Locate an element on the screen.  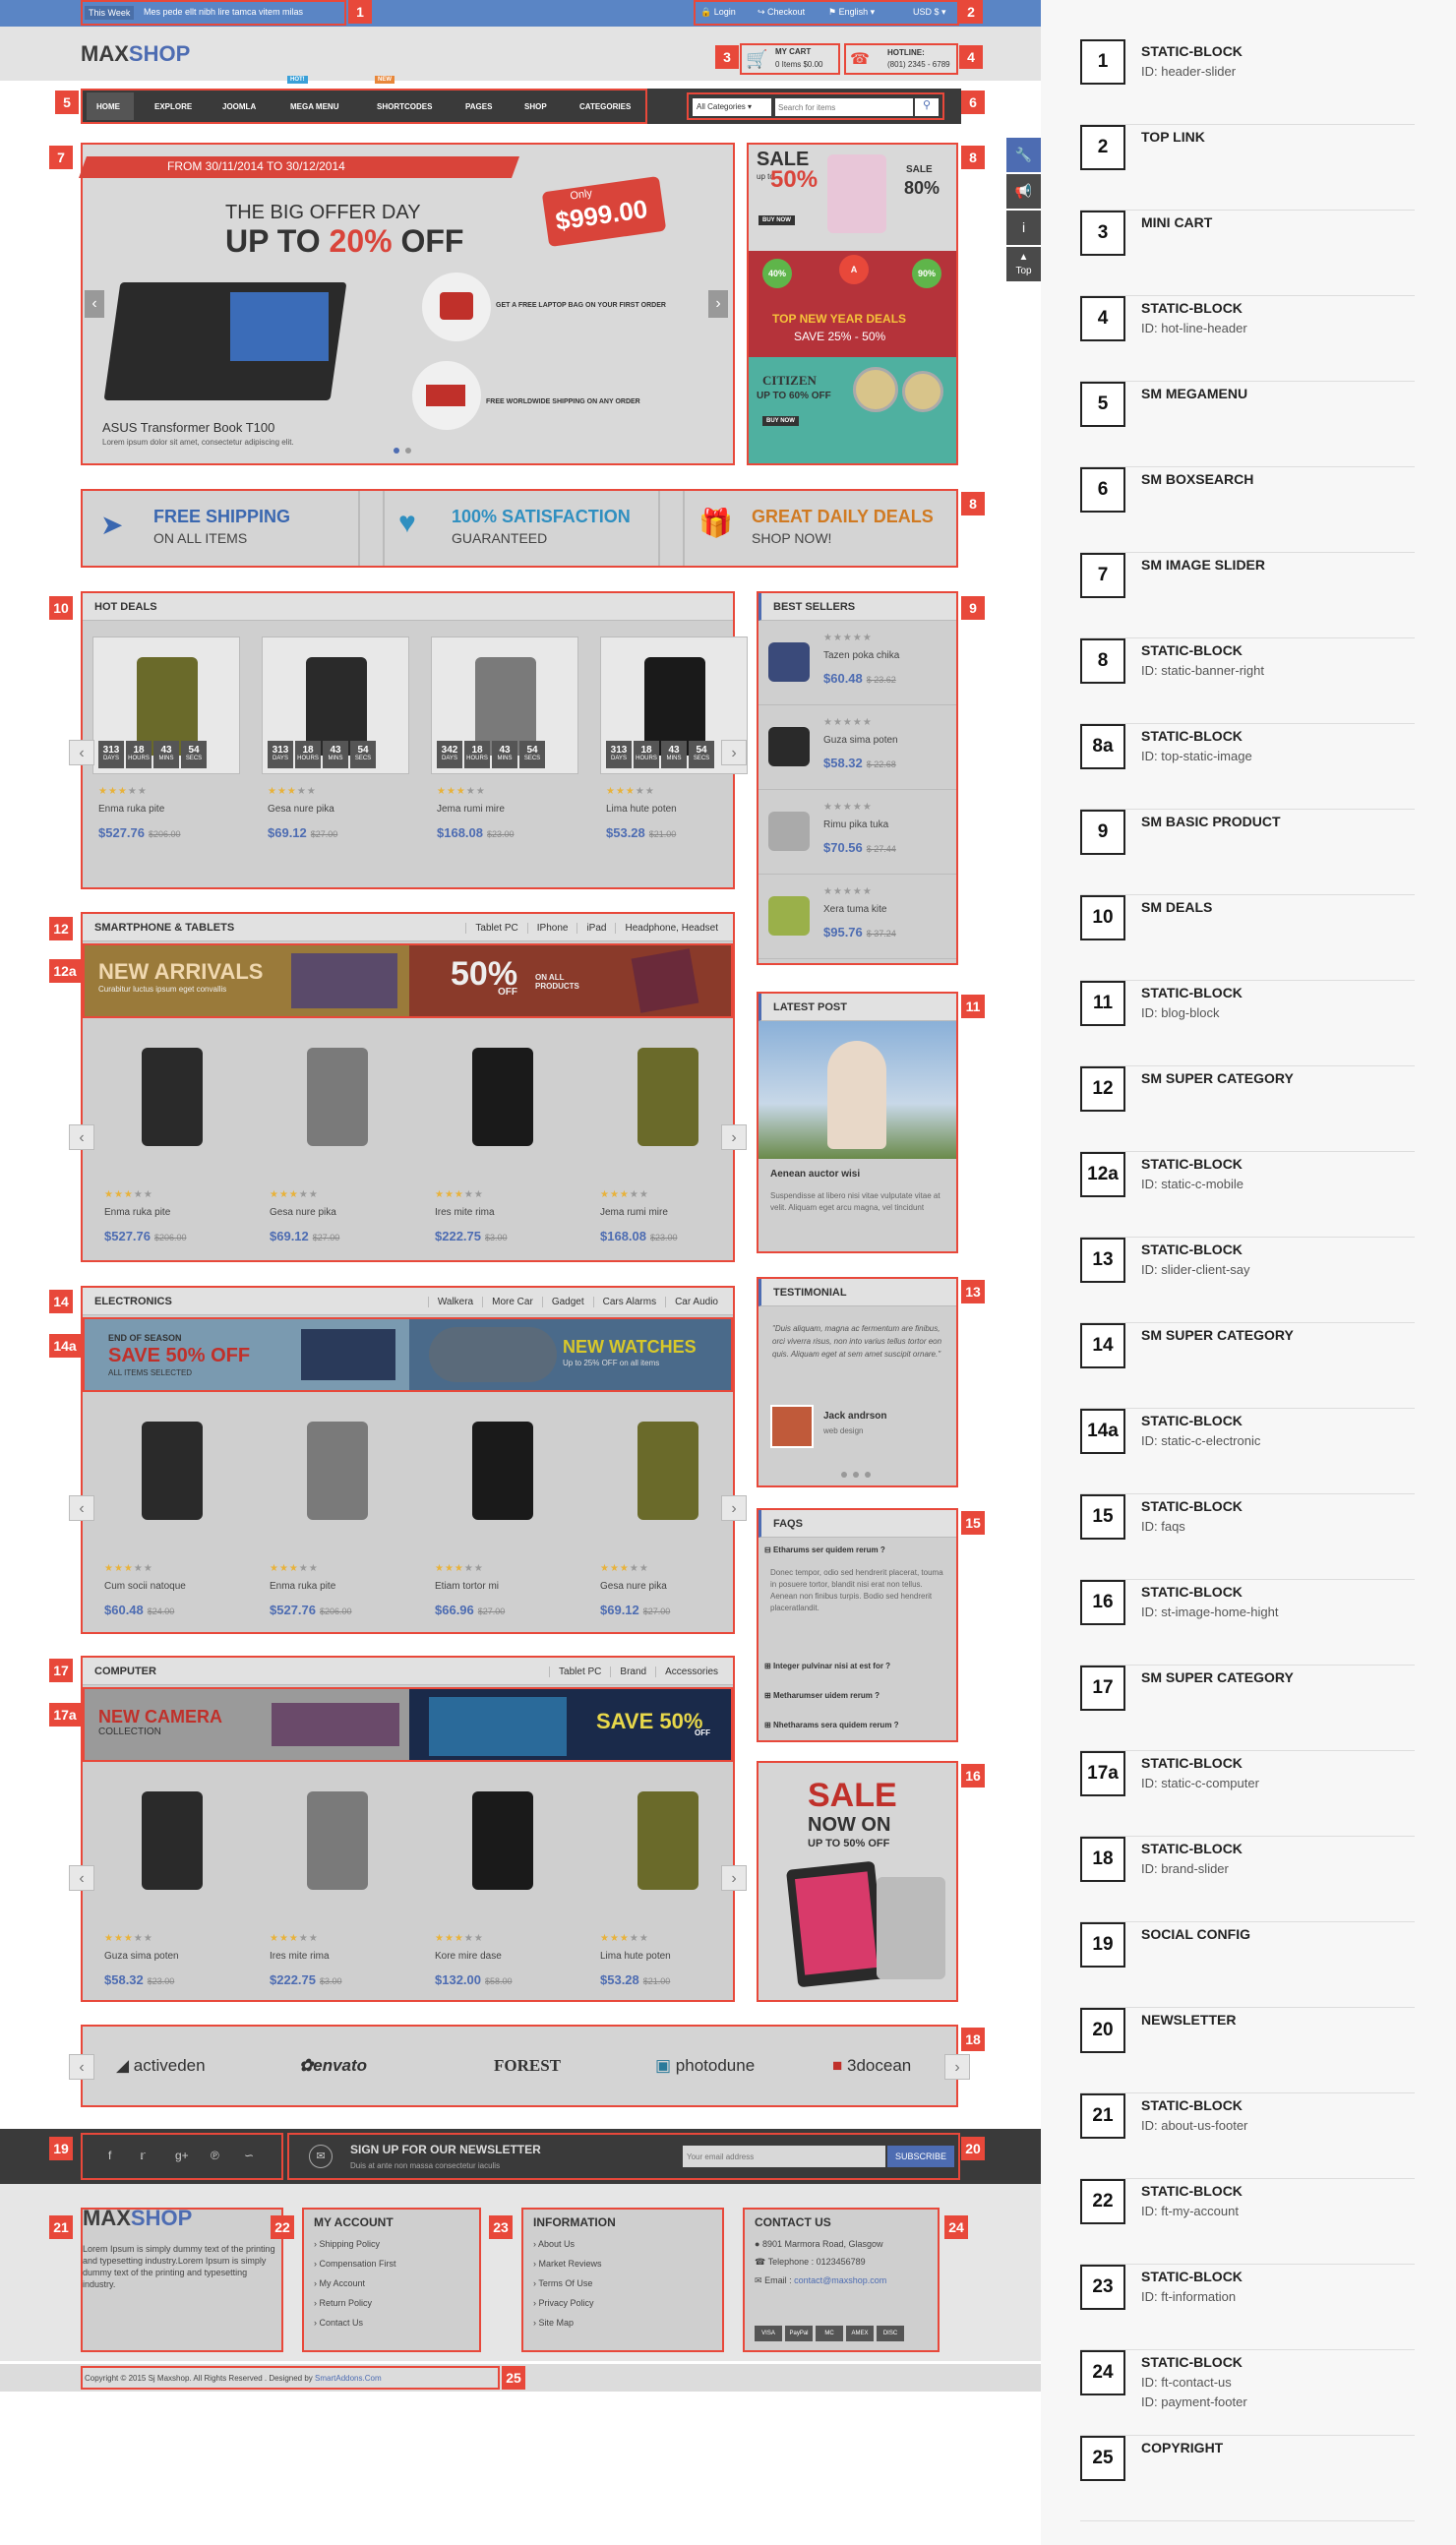
best-seller-item: ★★★★★ Tazen poka chika $60.48 $ 23.62 is located at coordinates (857, 664).